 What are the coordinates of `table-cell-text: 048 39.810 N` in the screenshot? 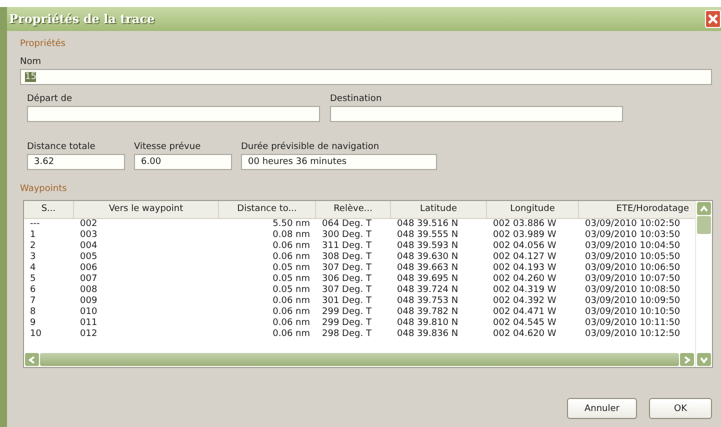 It's located at (428, 323).